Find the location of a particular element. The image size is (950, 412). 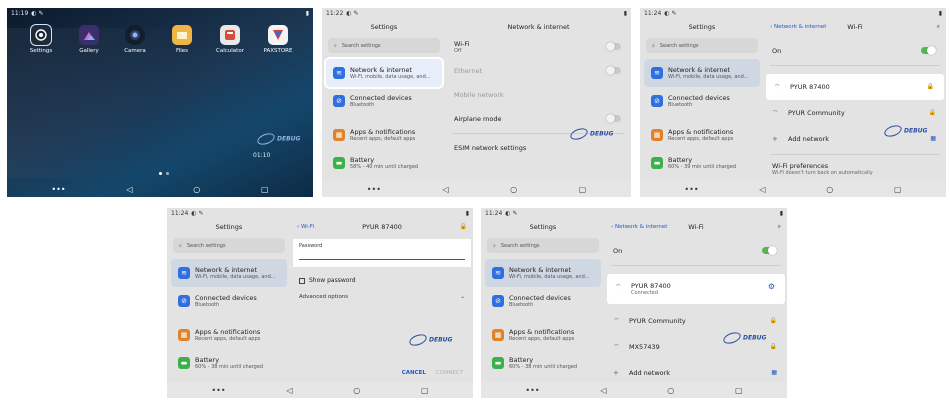

battery-icon: ▮ is located at coordinates (625, 13).